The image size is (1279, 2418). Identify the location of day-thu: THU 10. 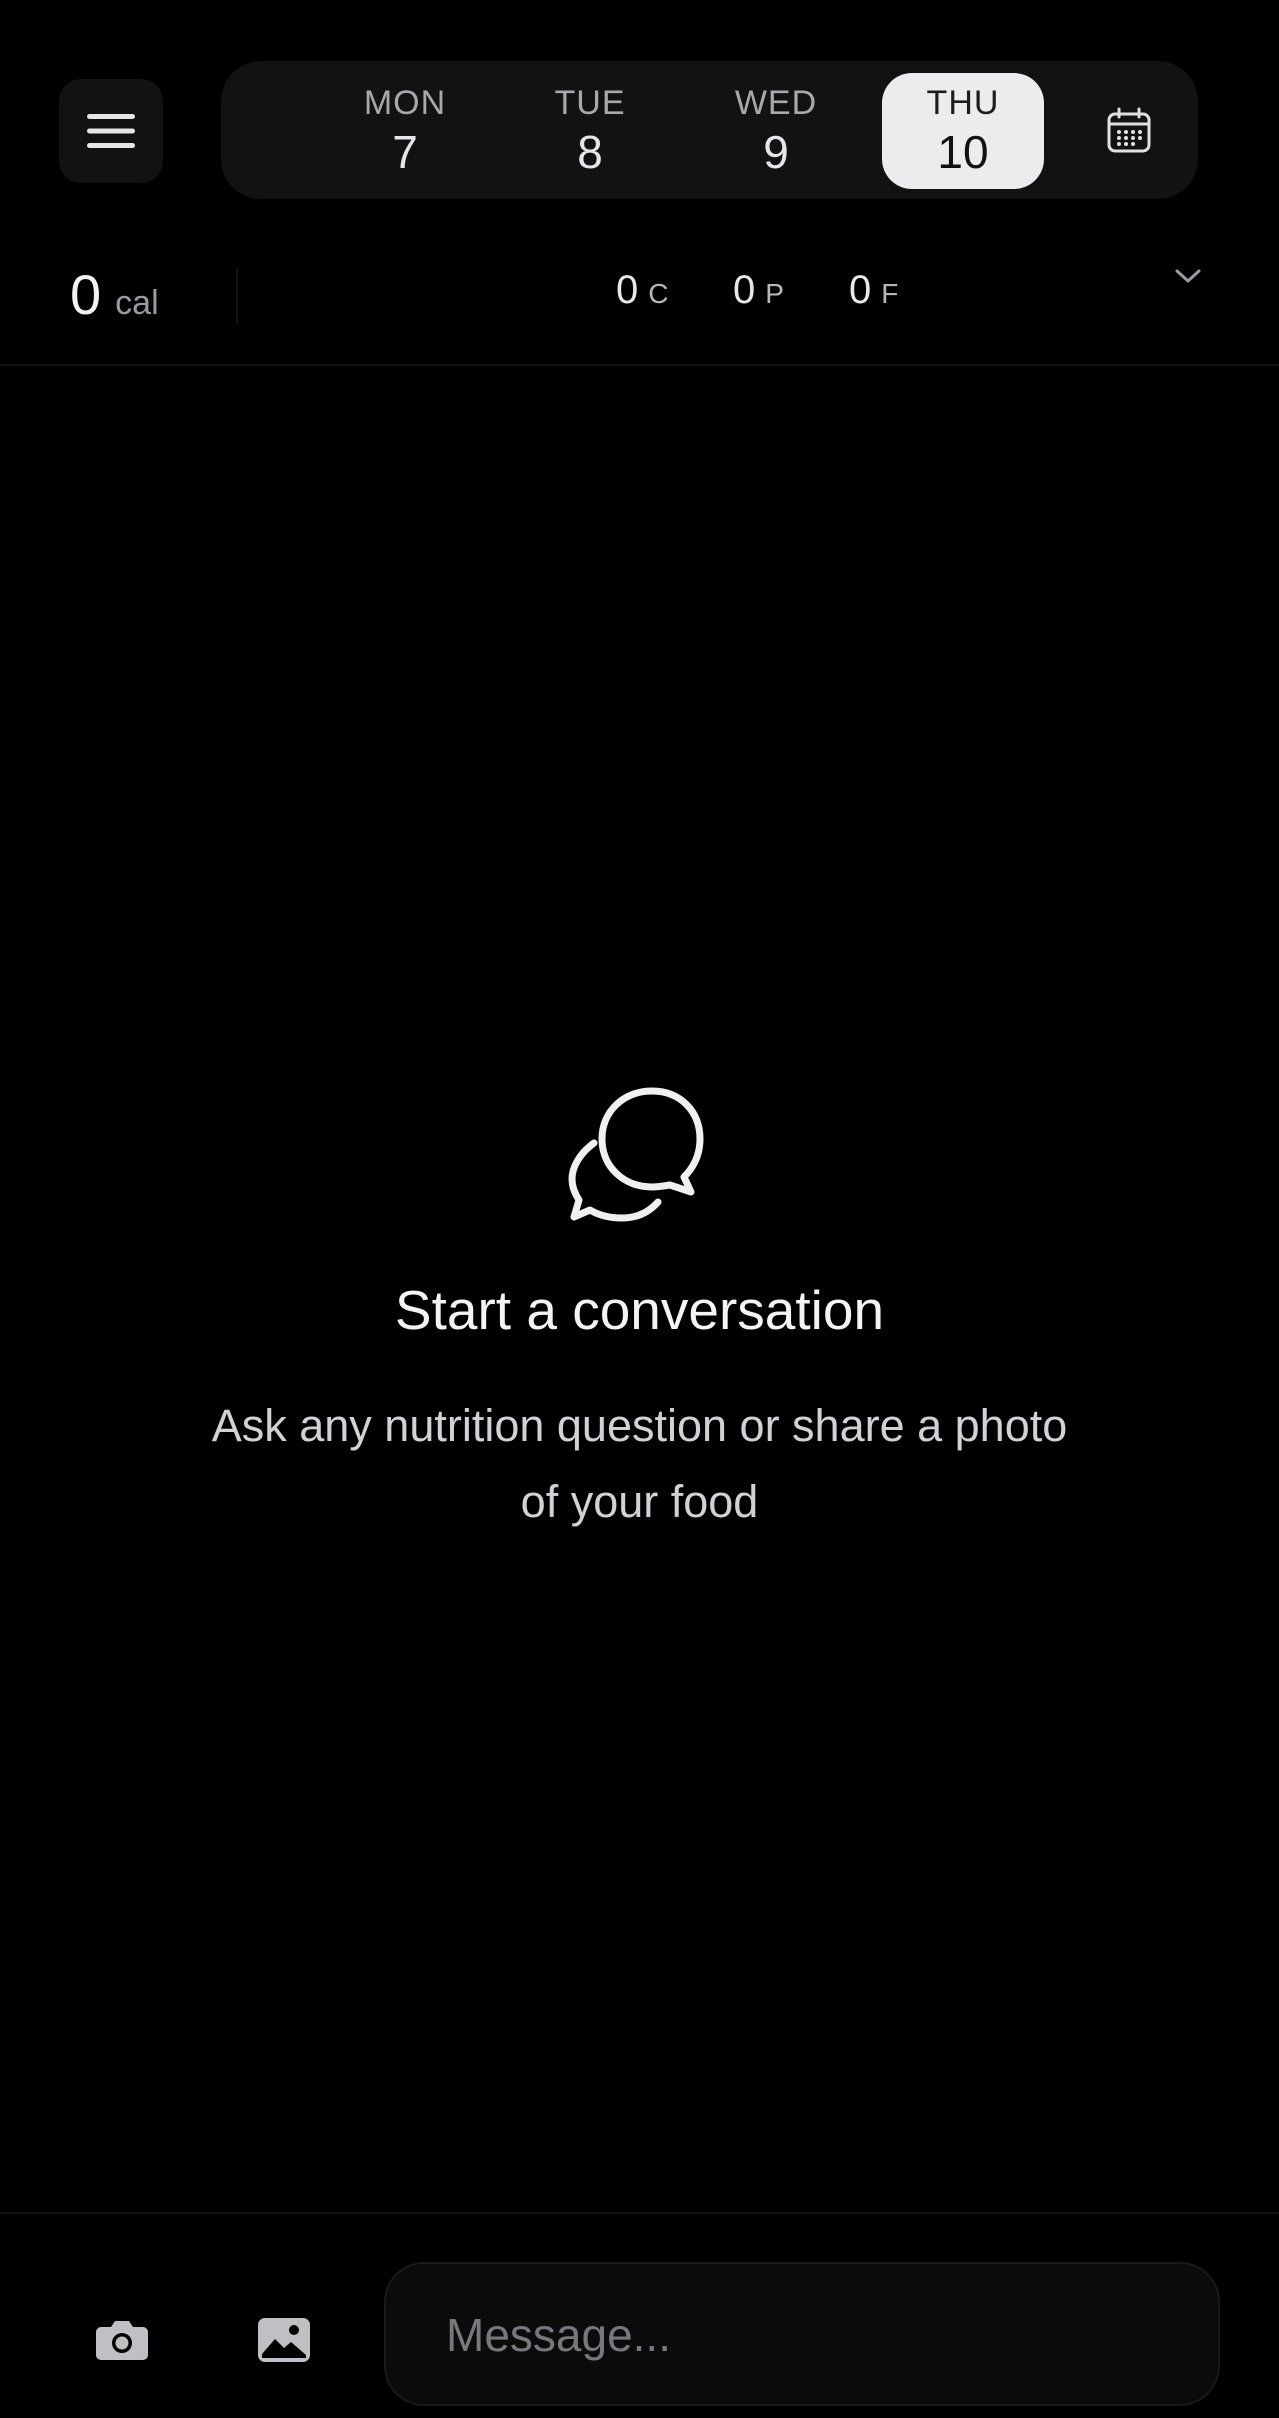
(963, 131).